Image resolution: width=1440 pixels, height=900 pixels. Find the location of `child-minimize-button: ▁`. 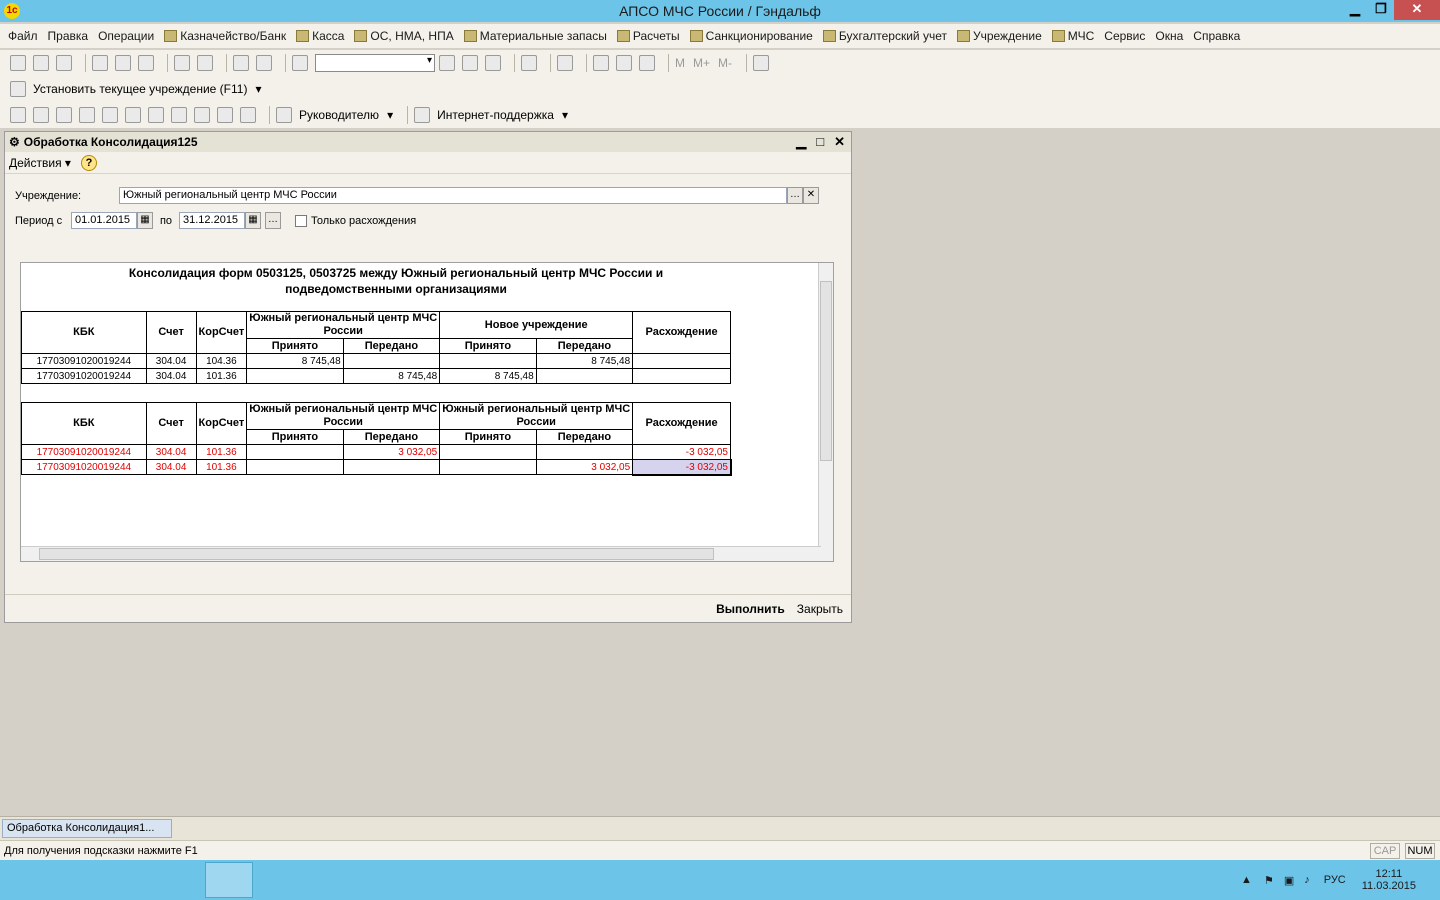

child-minimize-button: ▁ is located at coordinates (801, 142).